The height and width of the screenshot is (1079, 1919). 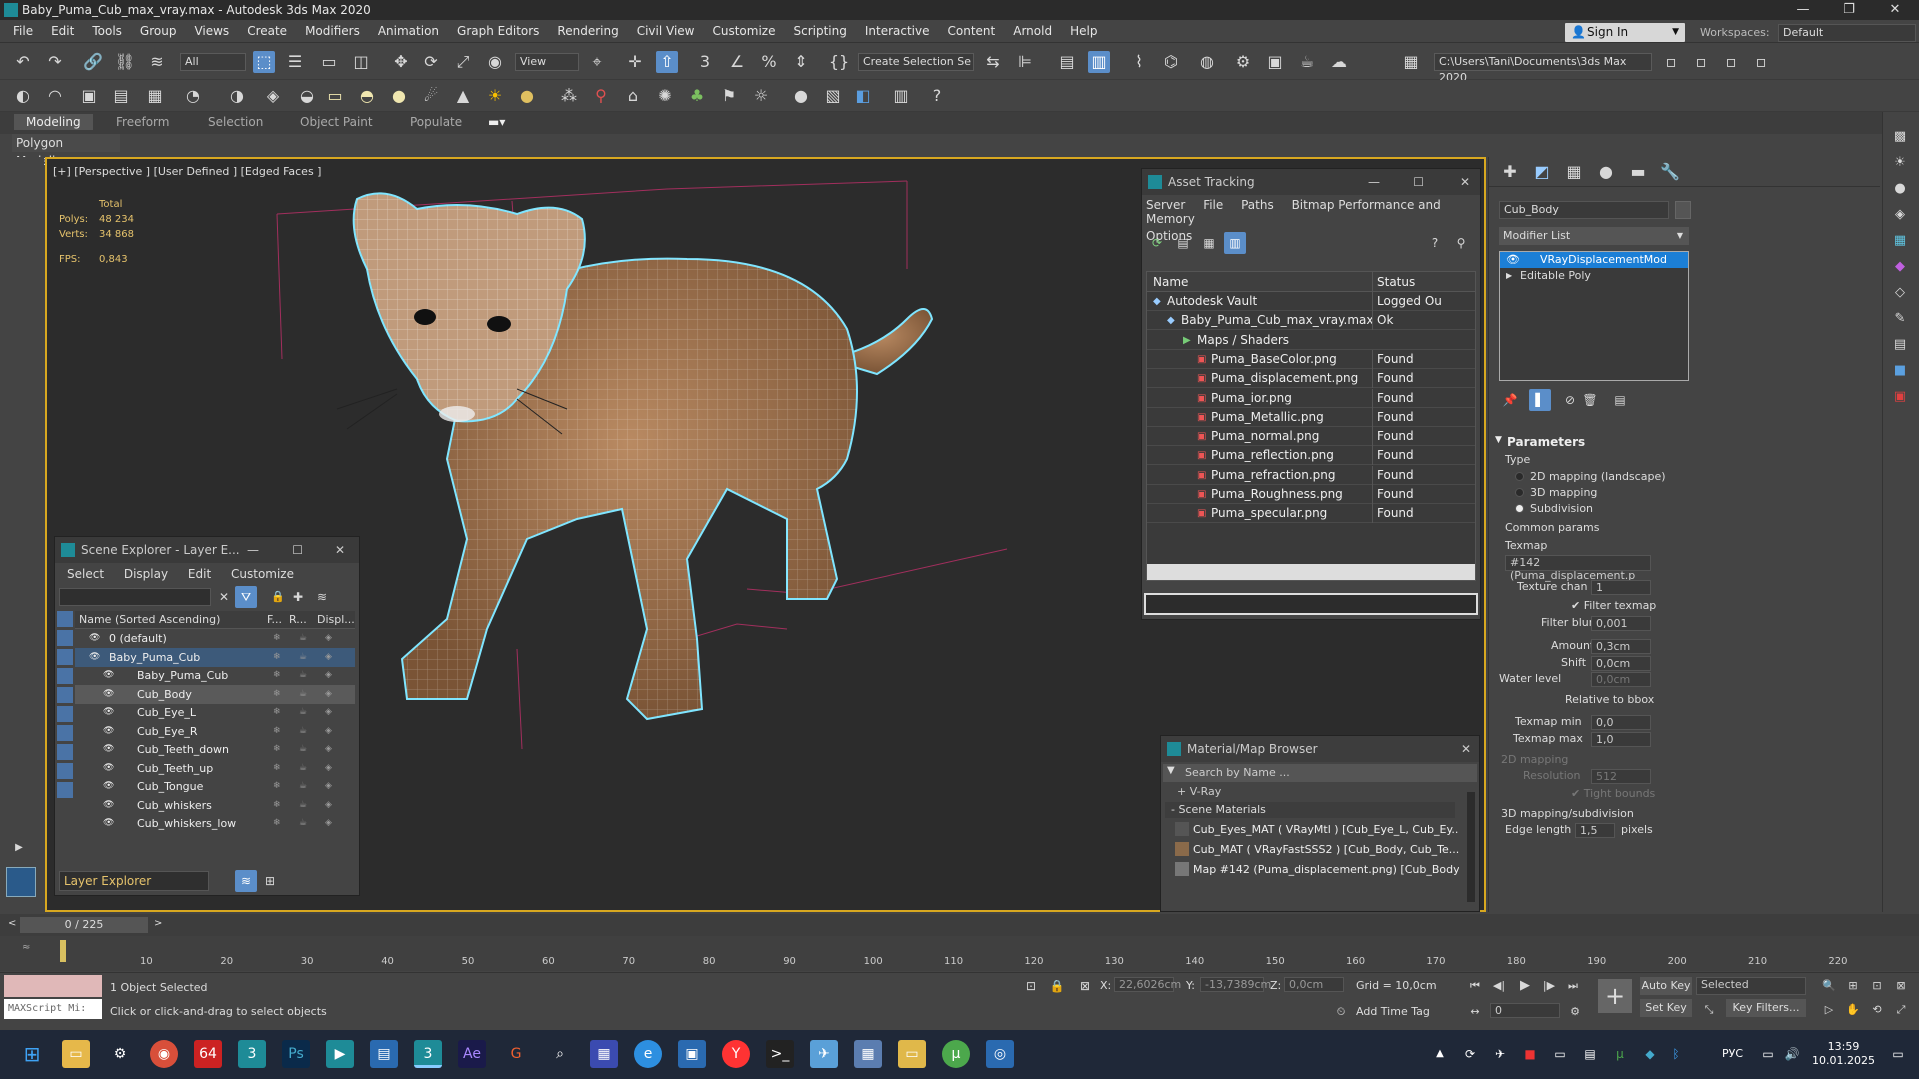 I want to click on asset-row: ▣ Puma_BaseColor.png Found, so click(x=1311, y=359).